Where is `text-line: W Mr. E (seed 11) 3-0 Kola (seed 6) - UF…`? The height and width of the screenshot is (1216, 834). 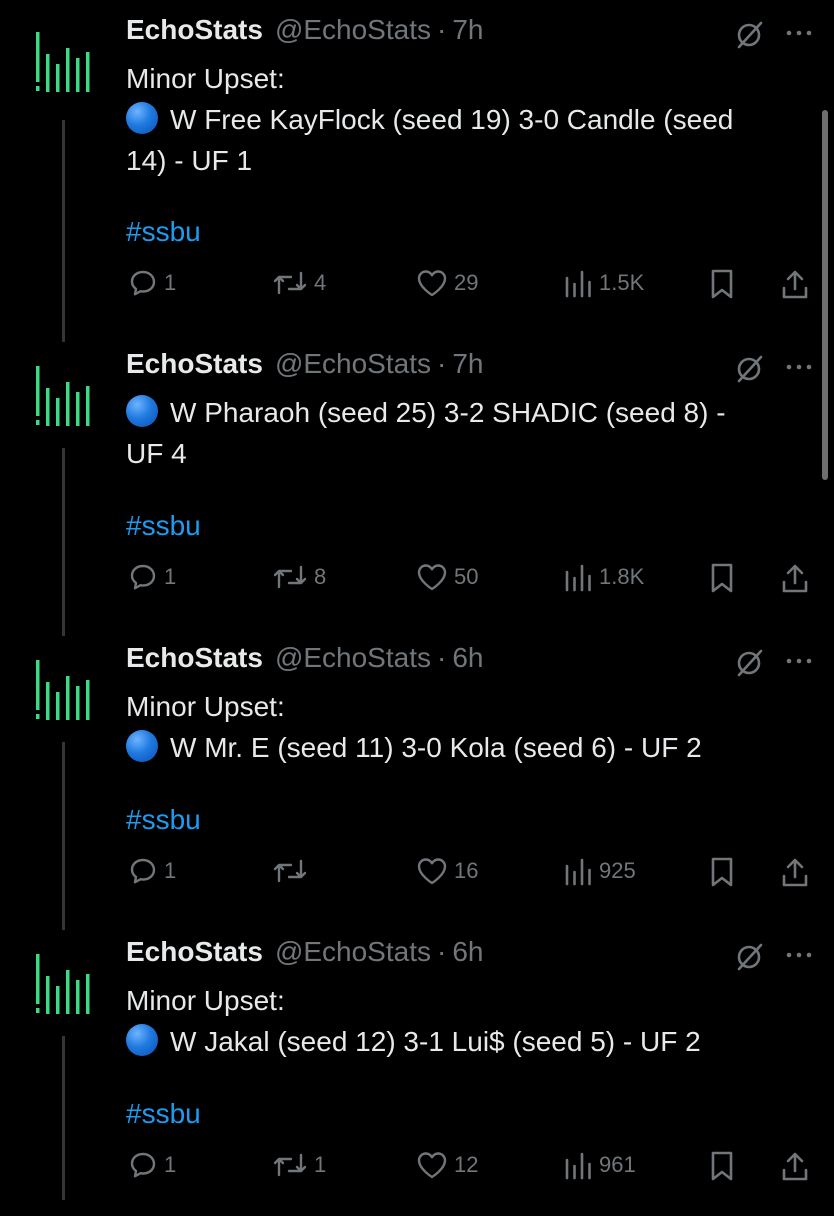 text-line: W Mr. E (seed 11) 3-0 Kola (seed 6) - UF… is located at coordinates (466, 747).